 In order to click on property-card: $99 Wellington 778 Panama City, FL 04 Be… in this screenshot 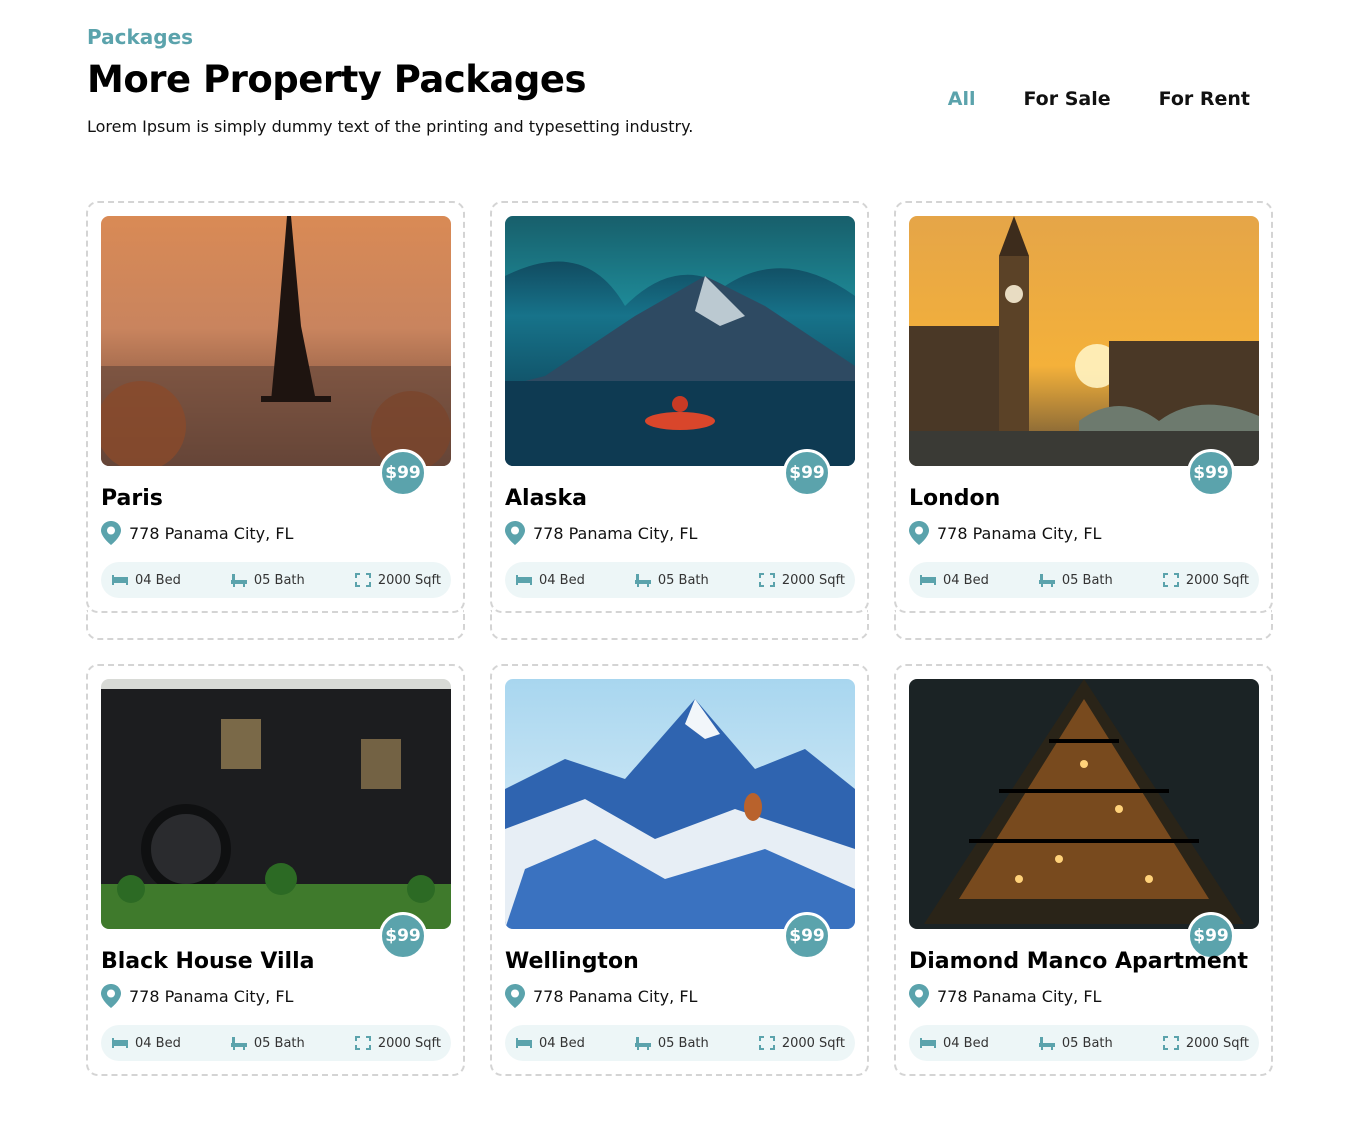, I will do `click(679, 870)`.